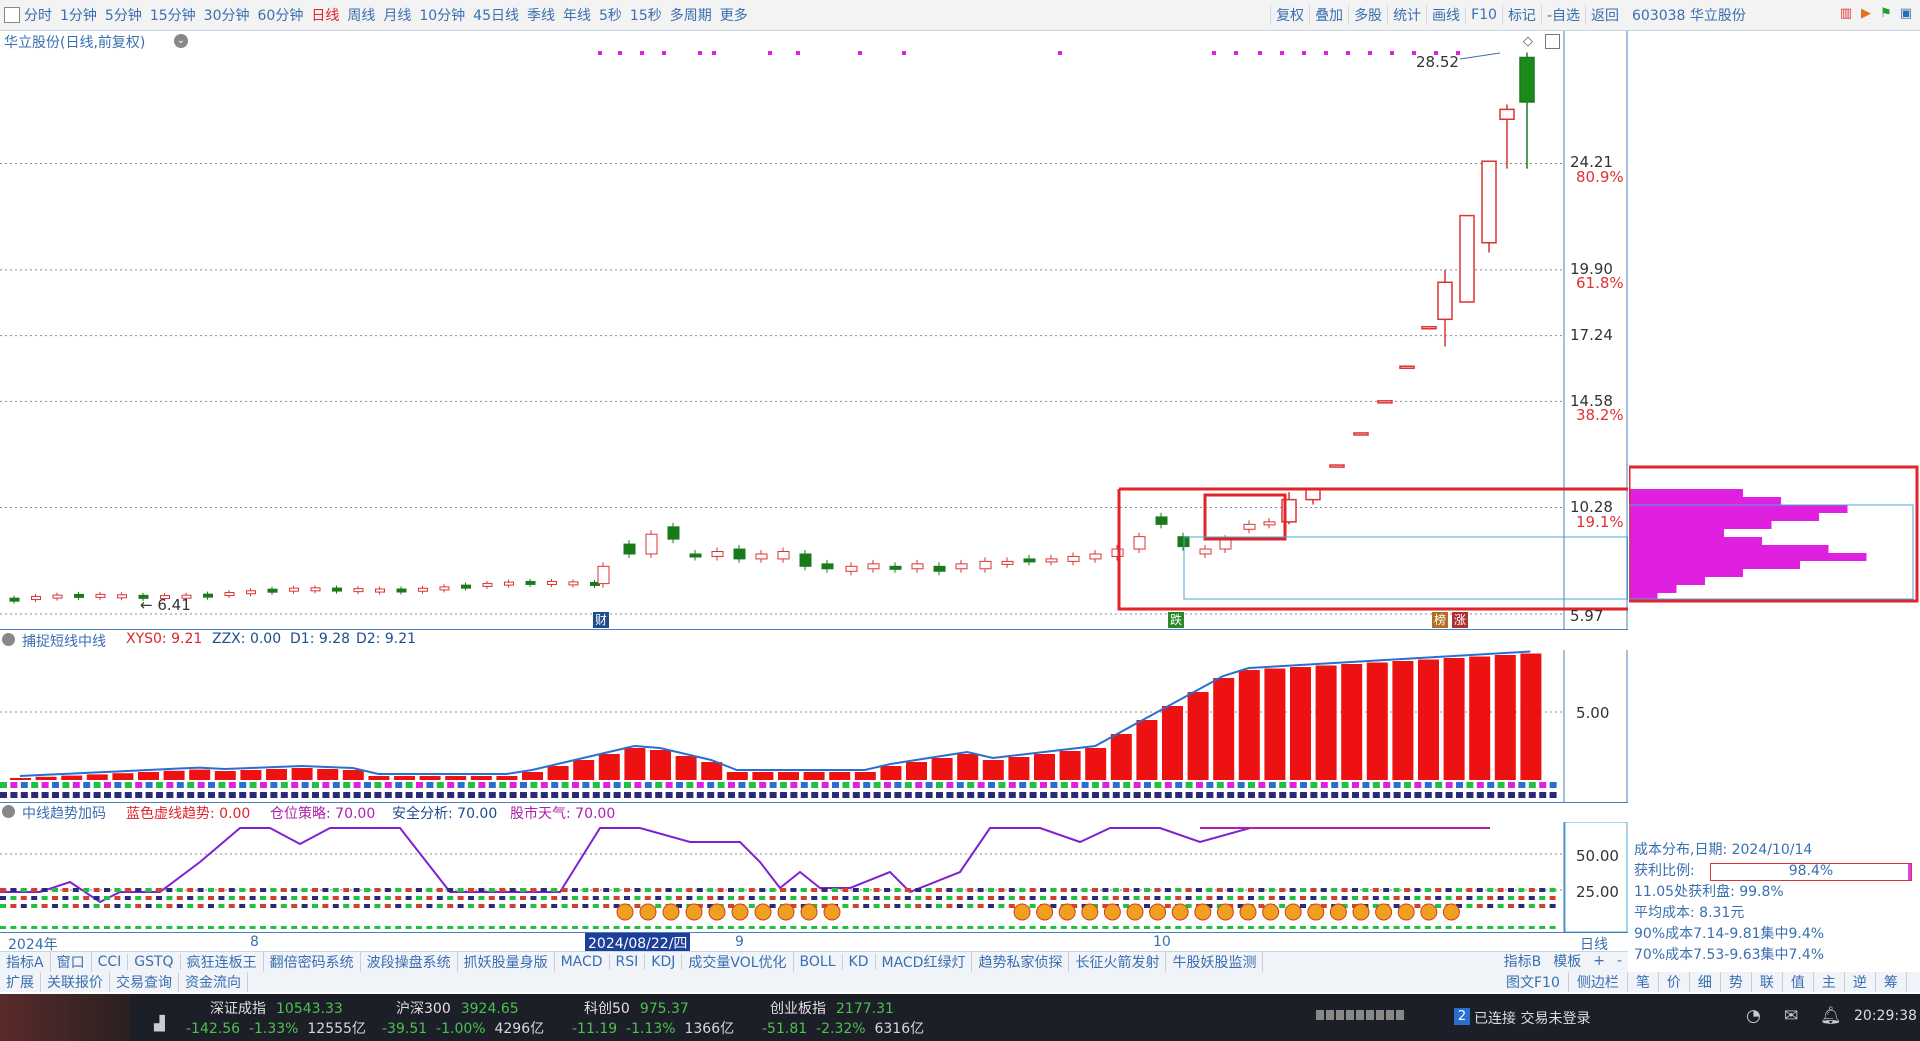 The width and height of the screenshot is (1920, 1041). Describe the element at coordinates (1567, 961) in the screenshot. I see `indicator-tab-right-1: 模板` at that location.